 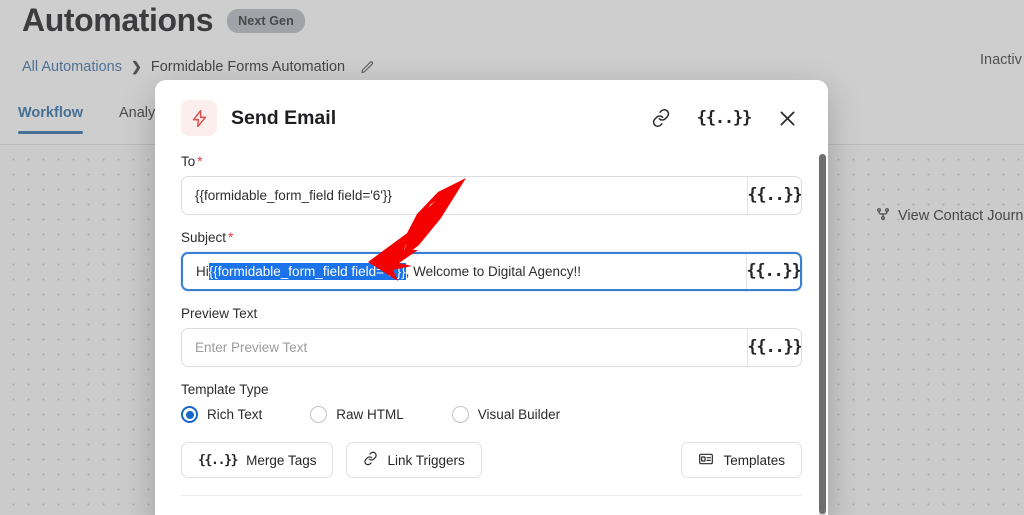 What do you see at coordinates (426, 460) in the screenshot?
I see `link-triggers-label: Link Triggers` at bounding box center [426, 460].